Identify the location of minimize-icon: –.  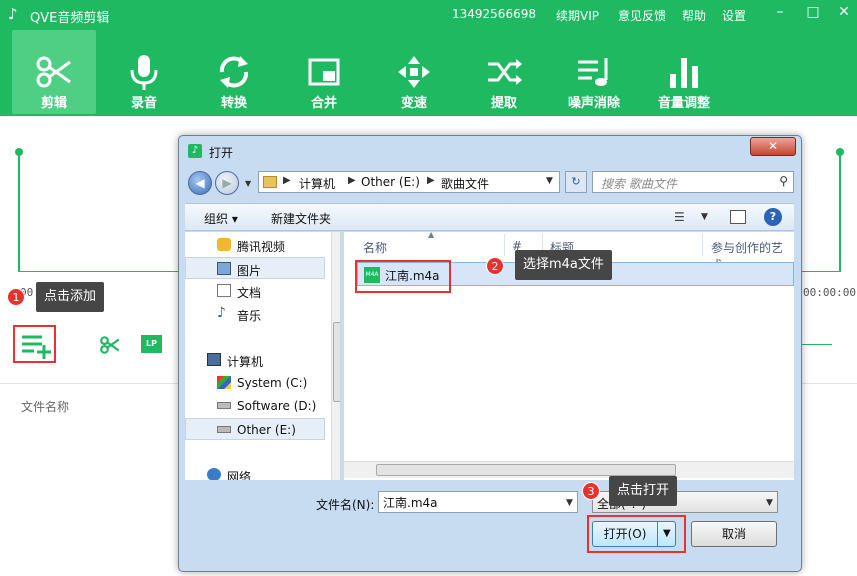
(780, 12).